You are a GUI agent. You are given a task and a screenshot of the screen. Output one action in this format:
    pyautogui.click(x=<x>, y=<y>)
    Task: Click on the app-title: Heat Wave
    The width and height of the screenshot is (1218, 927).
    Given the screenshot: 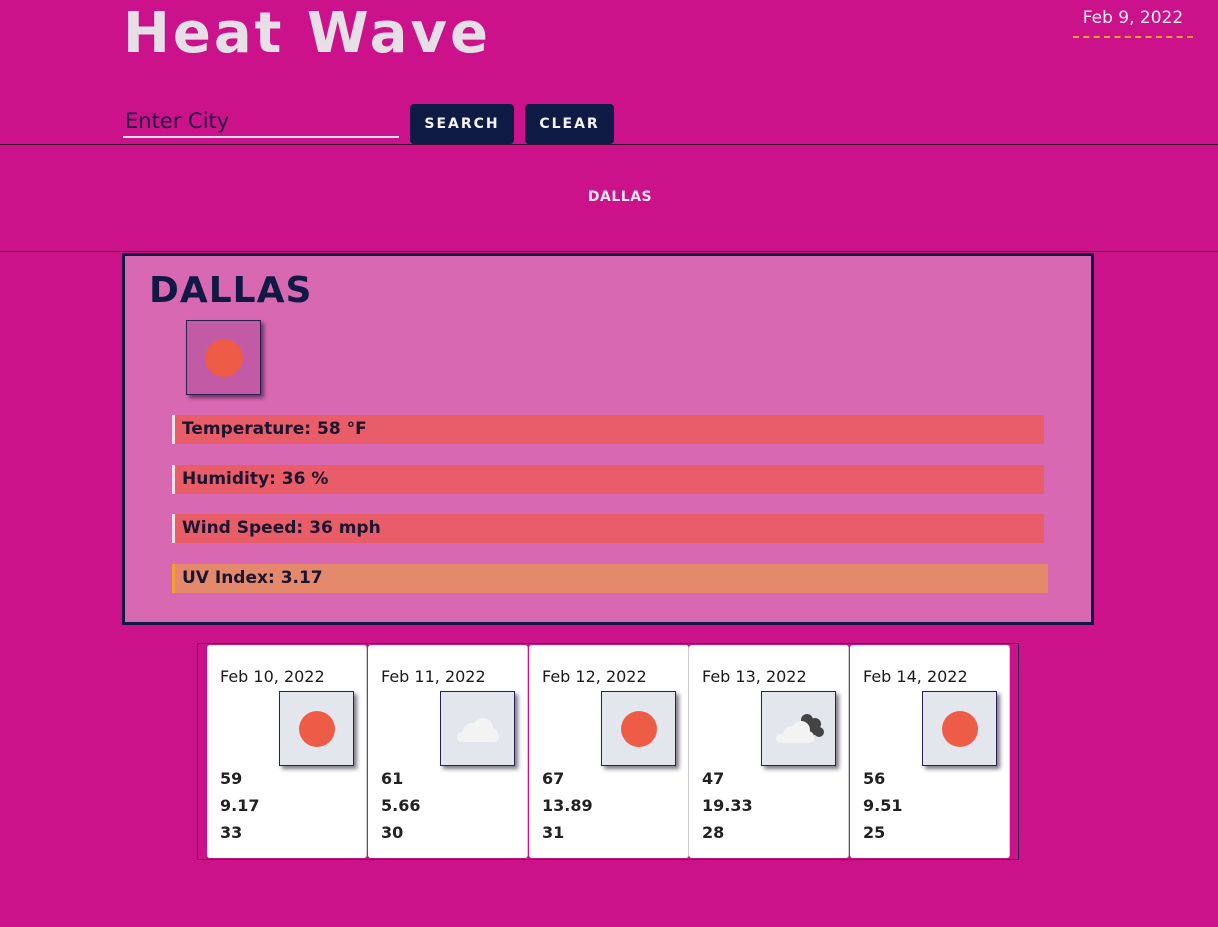 What is the action you would take?
    pyautogui.click(x=307, y=33)
    